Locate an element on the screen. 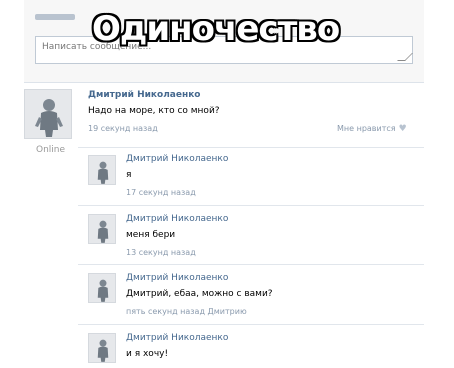  composer-header-bar is located at coordinates (55, 17).